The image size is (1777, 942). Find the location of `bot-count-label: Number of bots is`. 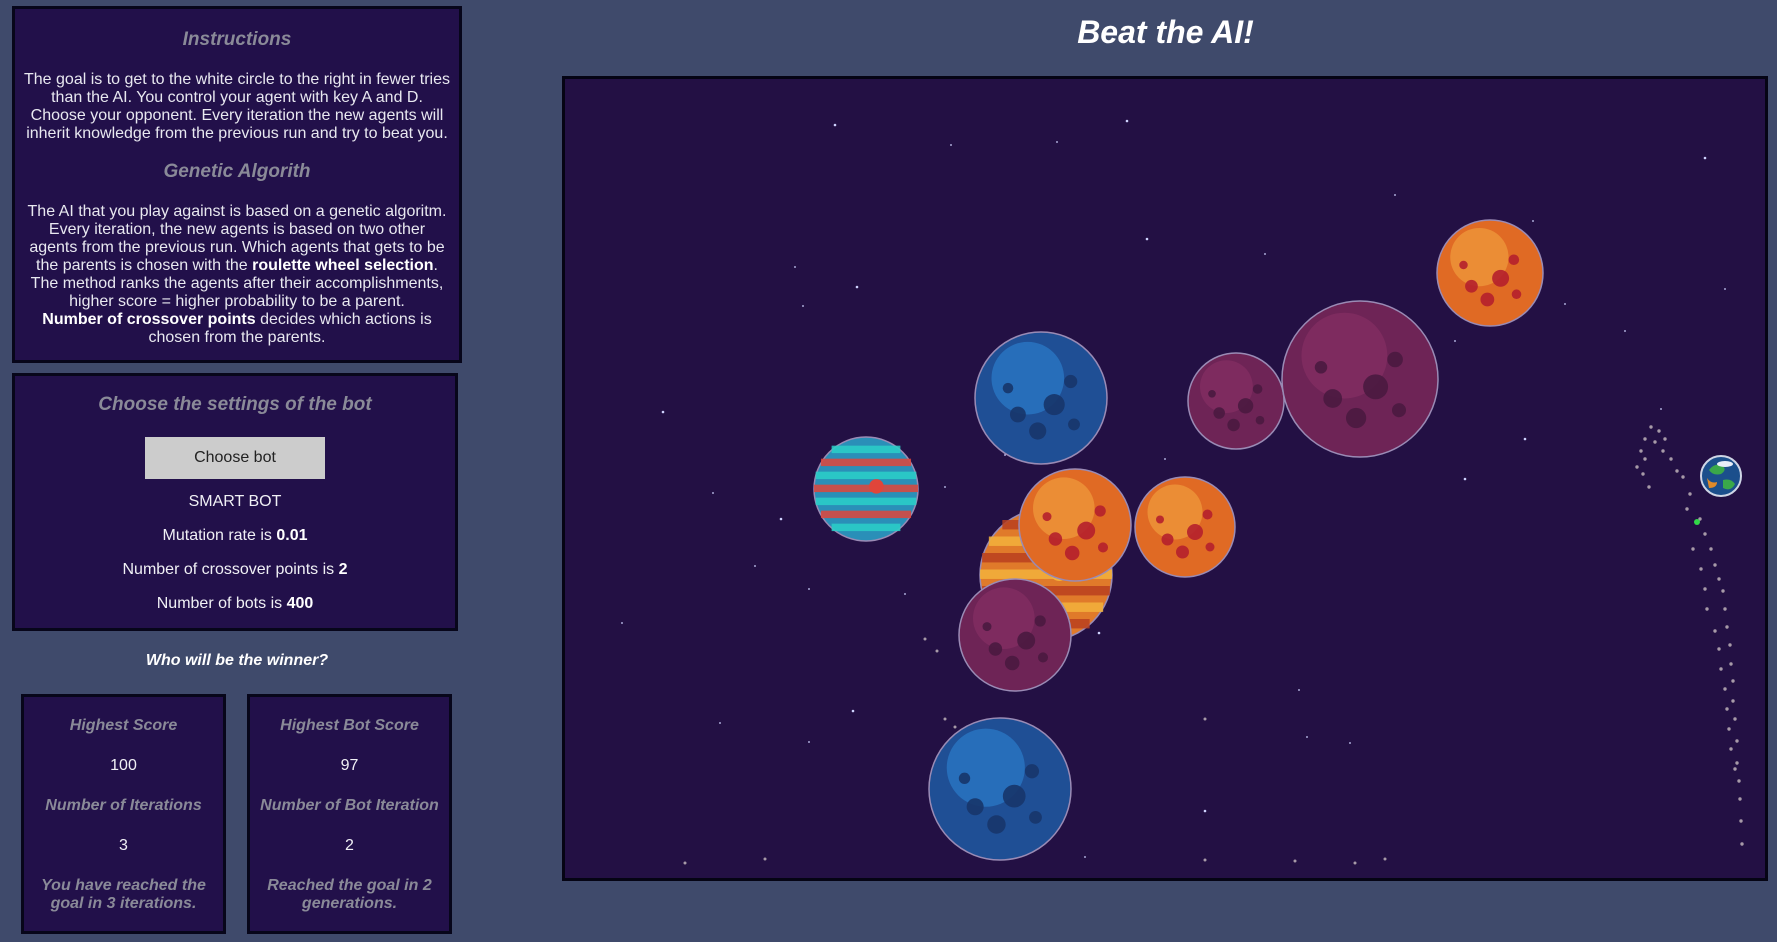

bot-count-label: Number of bots is is located at coordinates (221, 603).